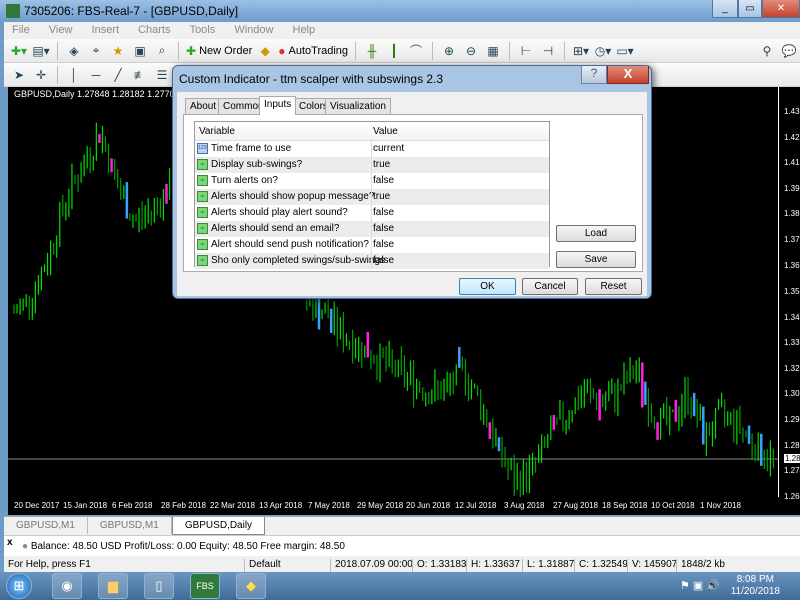  What do you see at coordinates (652, 565) in the screenshot?
I see `status-volume: V: 145907` at bounding box center [652, 565].